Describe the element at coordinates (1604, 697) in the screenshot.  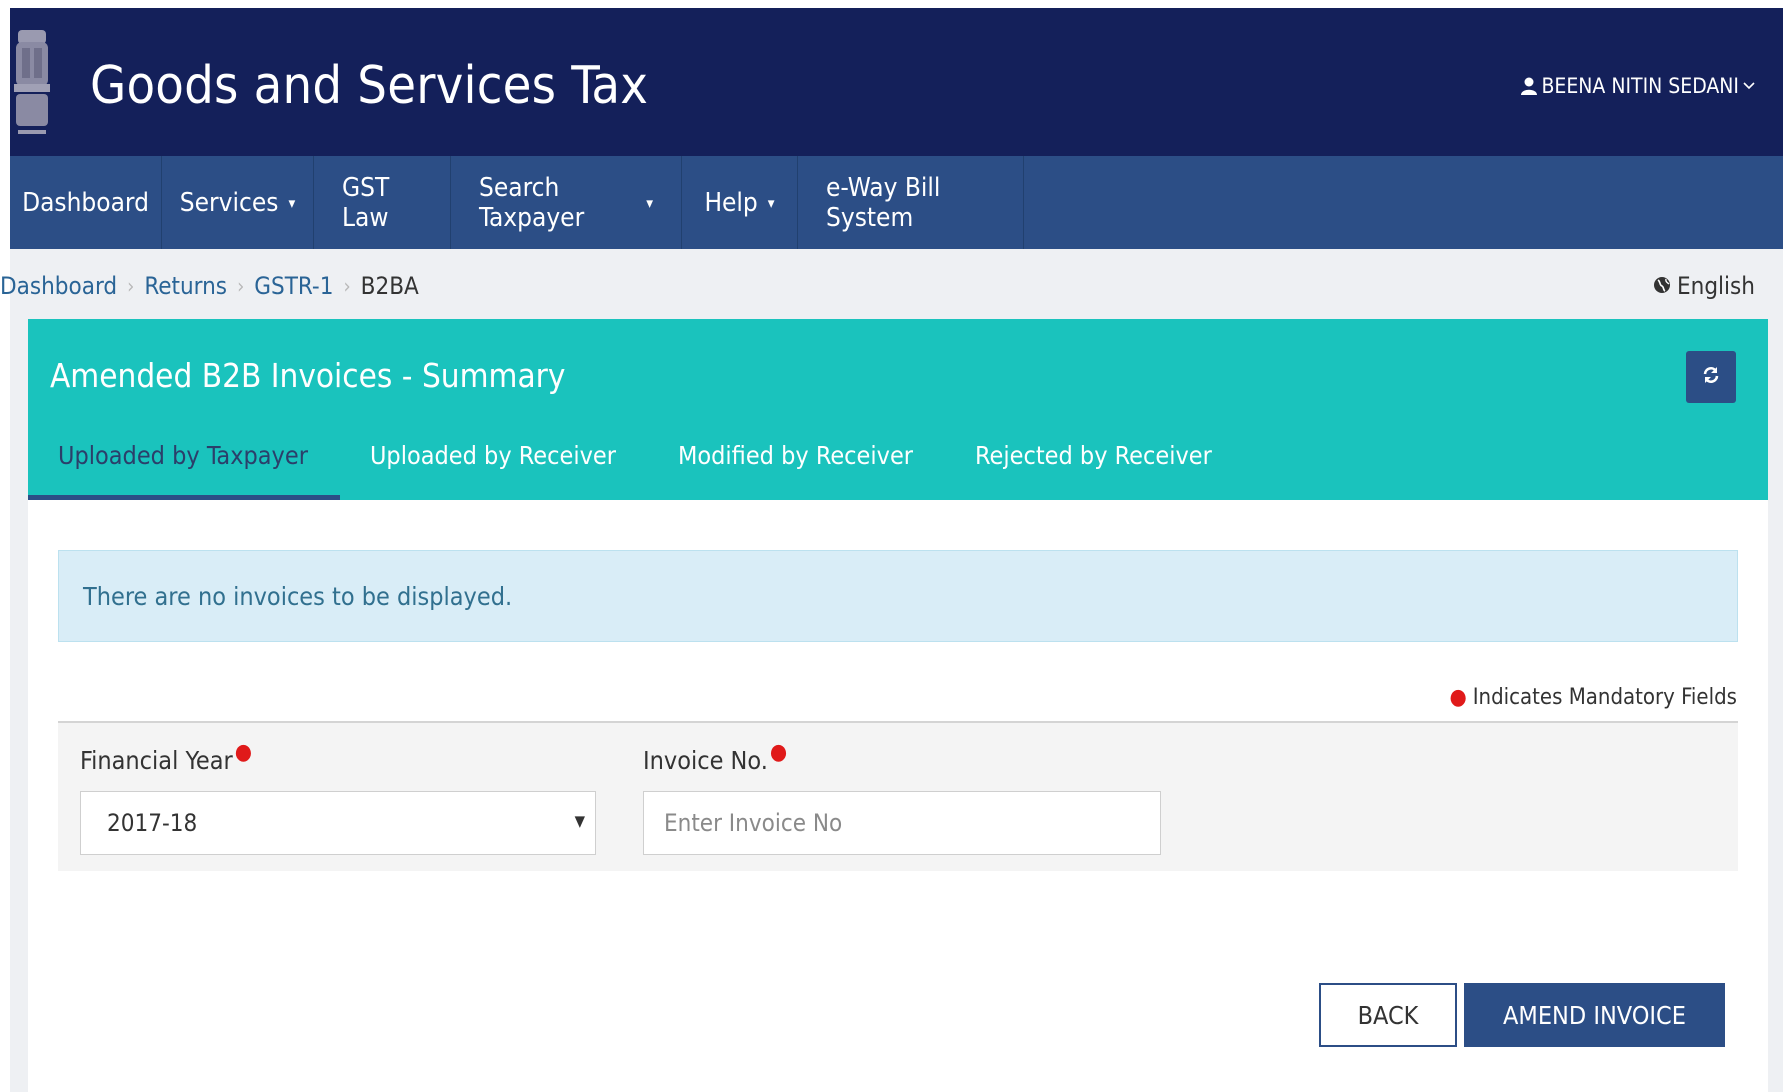
I see `mandatory-note-text: Indicates Mandatory Fields` at that location.